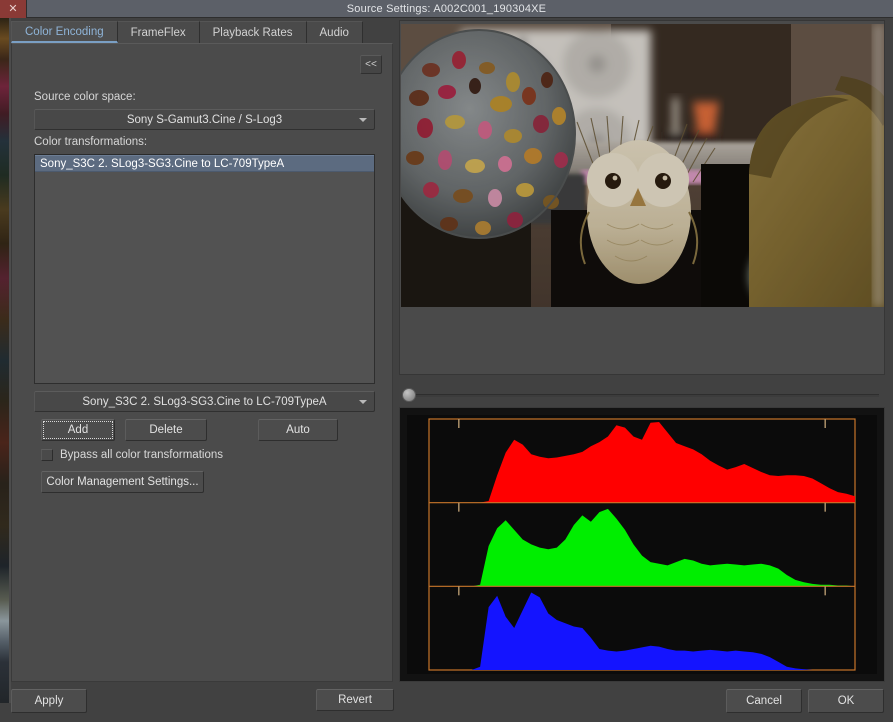 The height and width of the screenshot is (722, 893). I want to click on apply-button: Apply, so click(49, 701).